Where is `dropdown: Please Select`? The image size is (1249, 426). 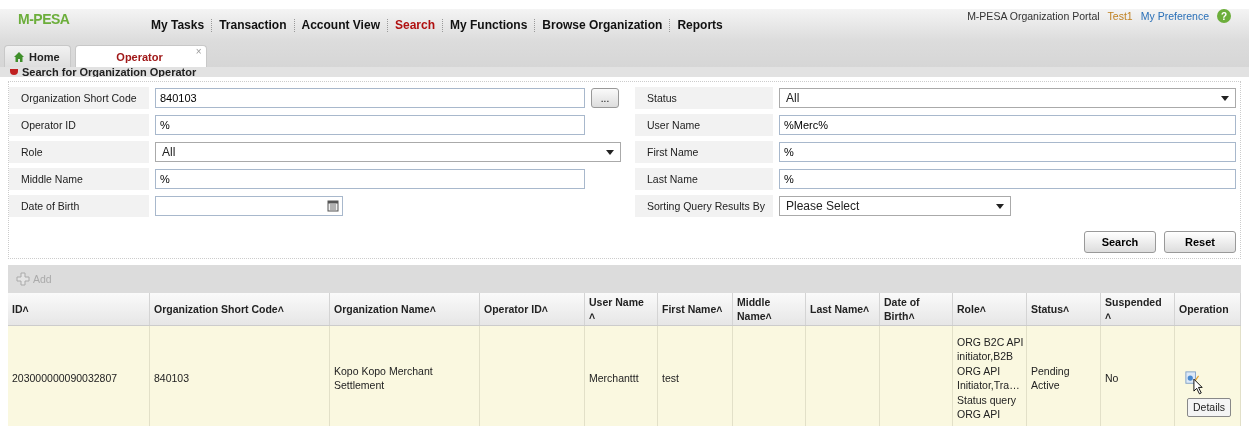
dropdown: Please Select is located at coordinates (895, 206).